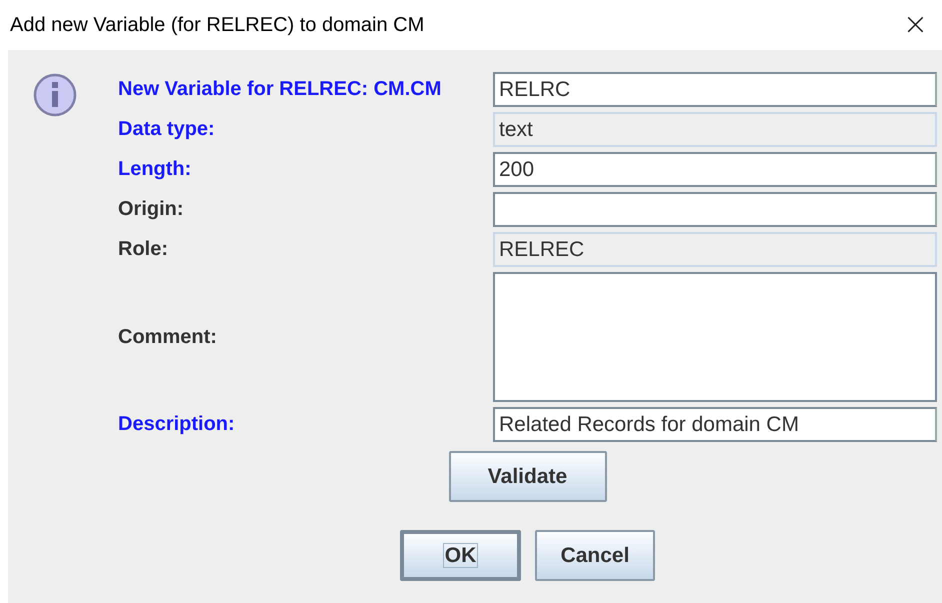  Describe the element at coordinates (167, 129) in the screenshot. I see `field-label: Data type:` at that location.